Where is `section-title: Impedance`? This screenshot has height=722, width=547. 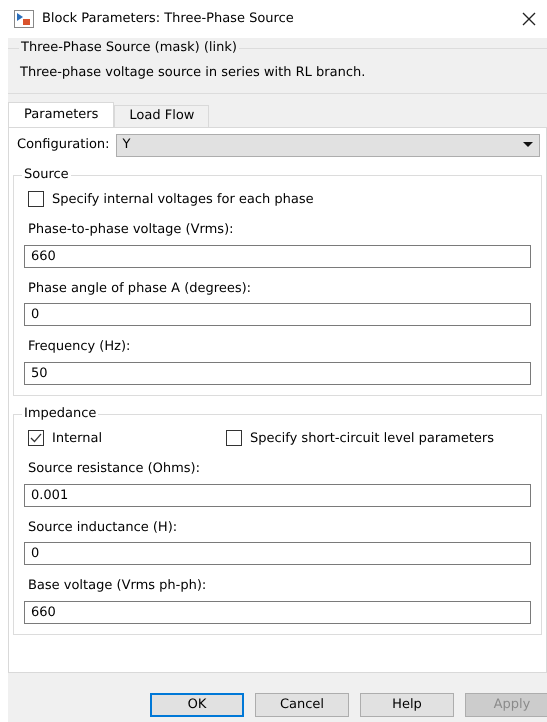 section-title: Impedance is located at coordinates (60, 413).